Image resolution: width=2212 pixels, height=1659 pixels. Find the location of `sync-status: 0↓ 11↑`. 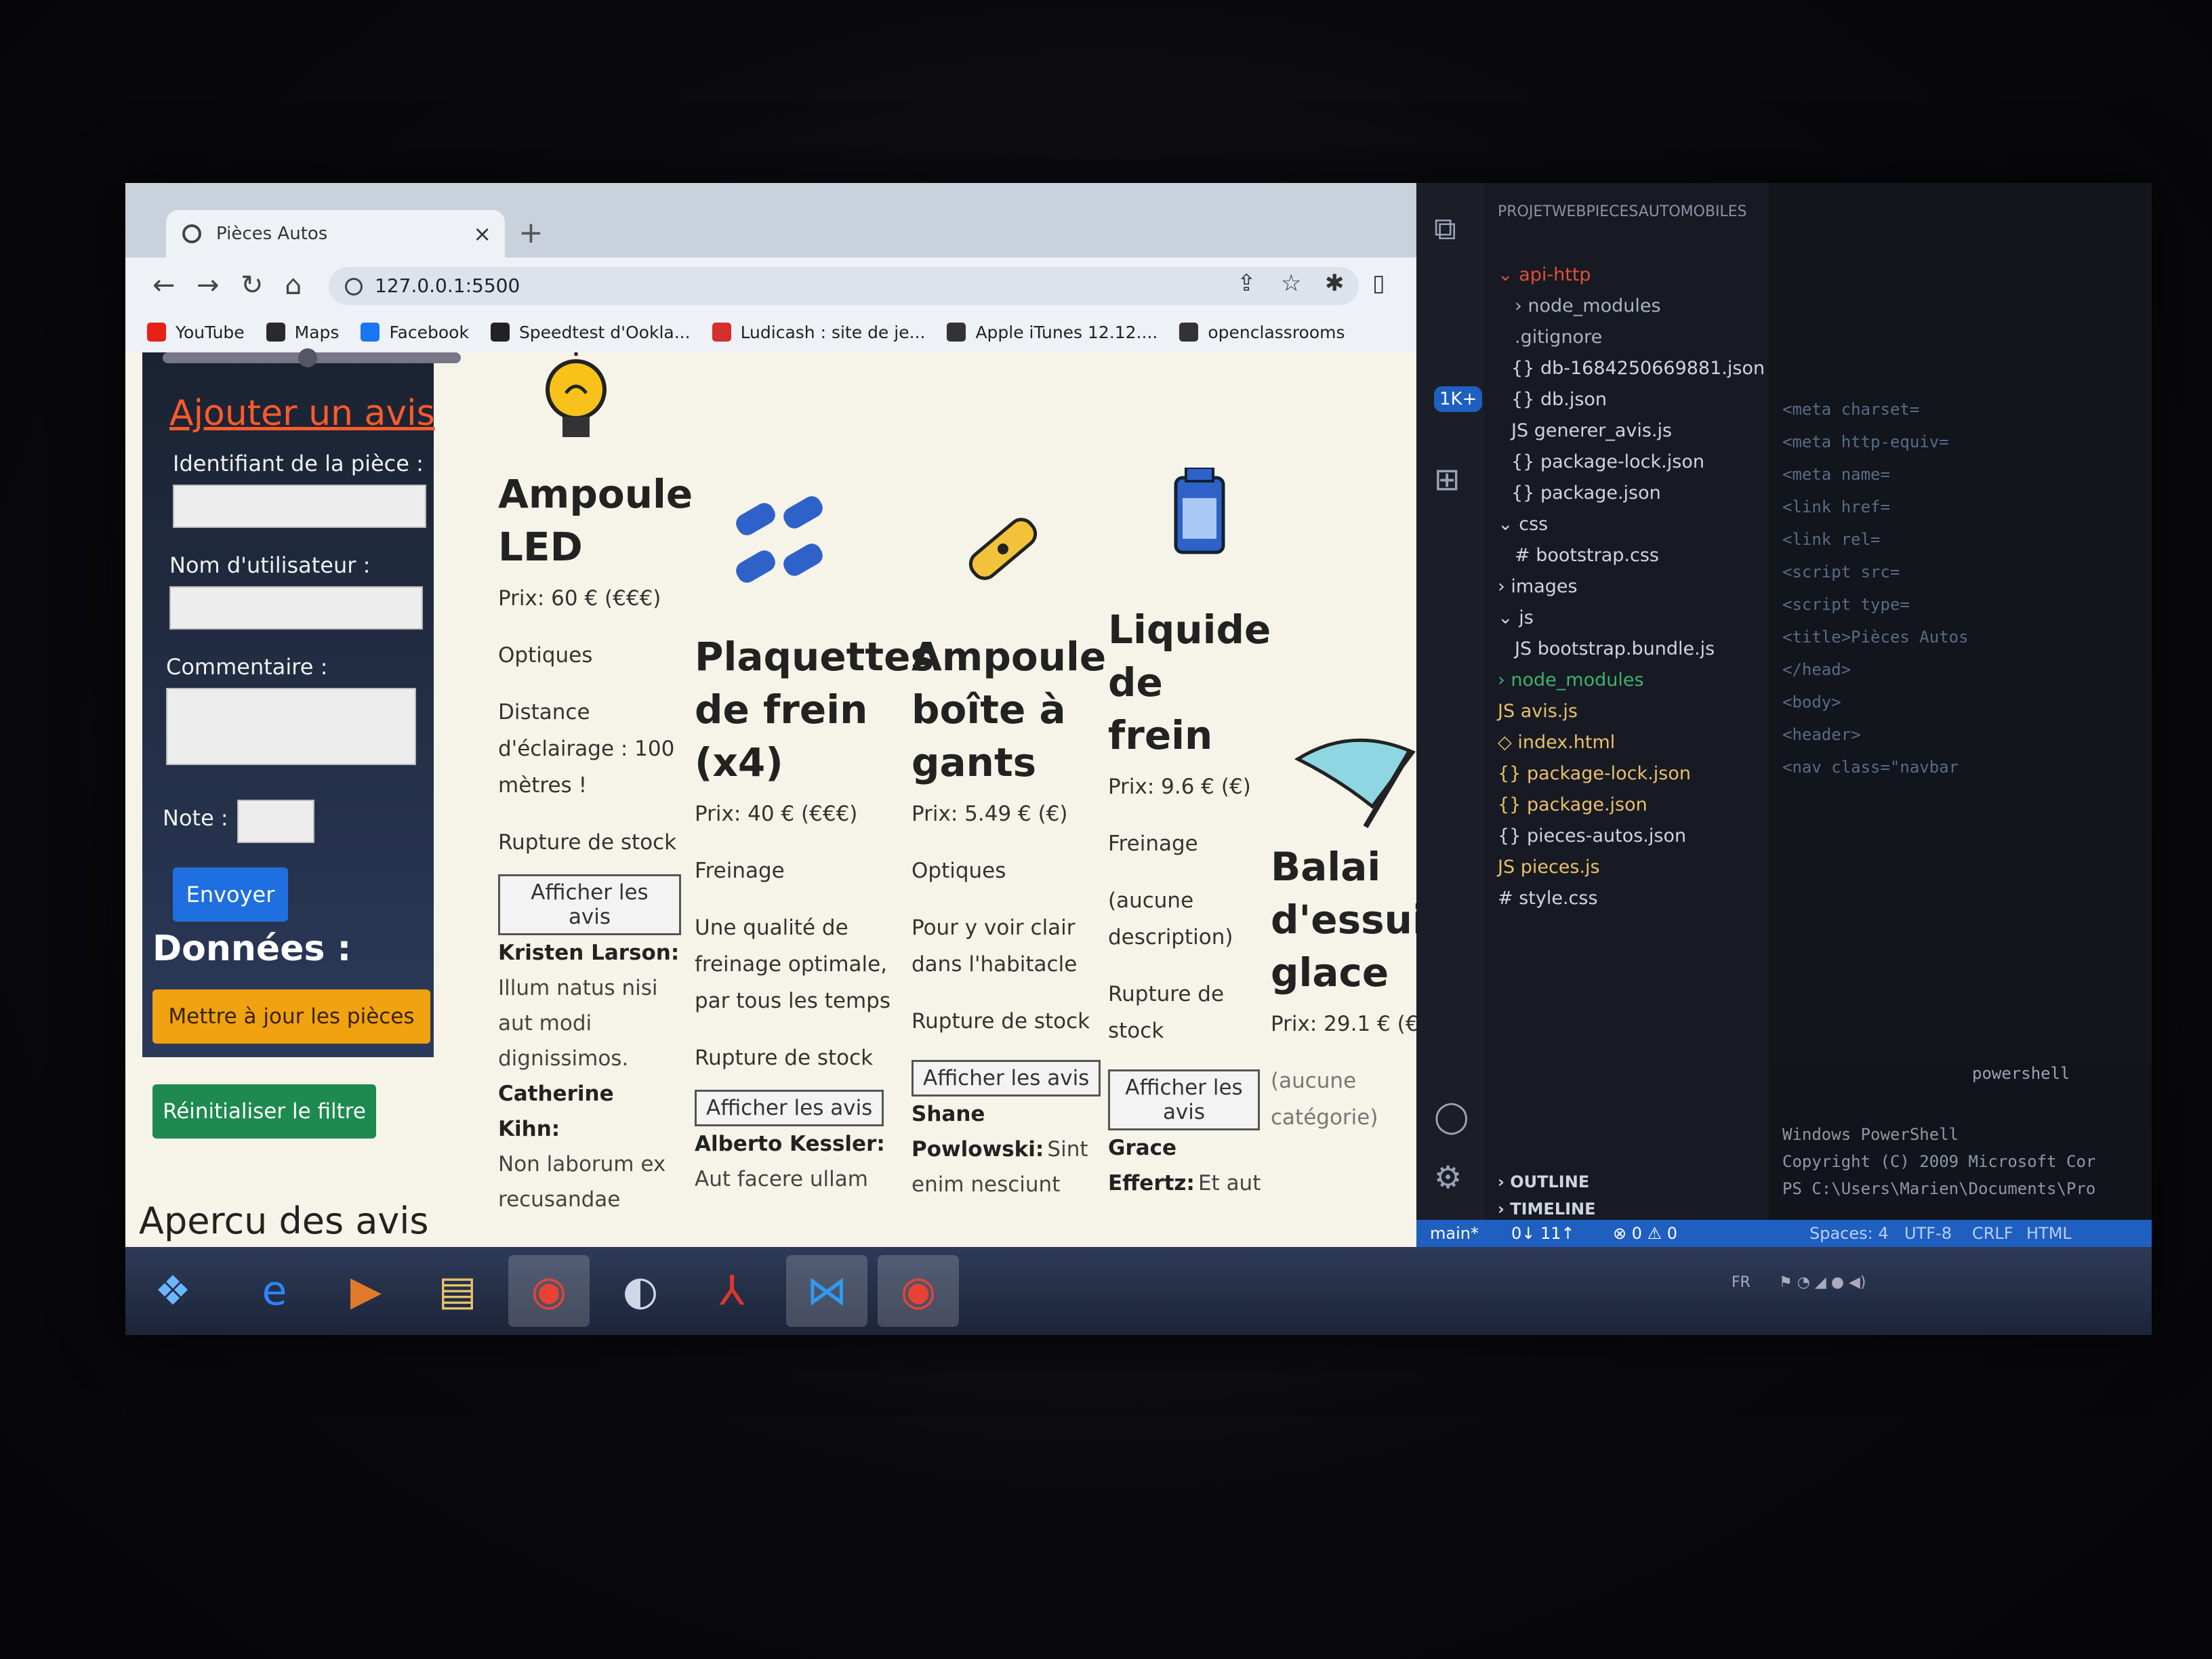

sync-status: 0↓ 11↑ is located at coordinates (1543, 1233).